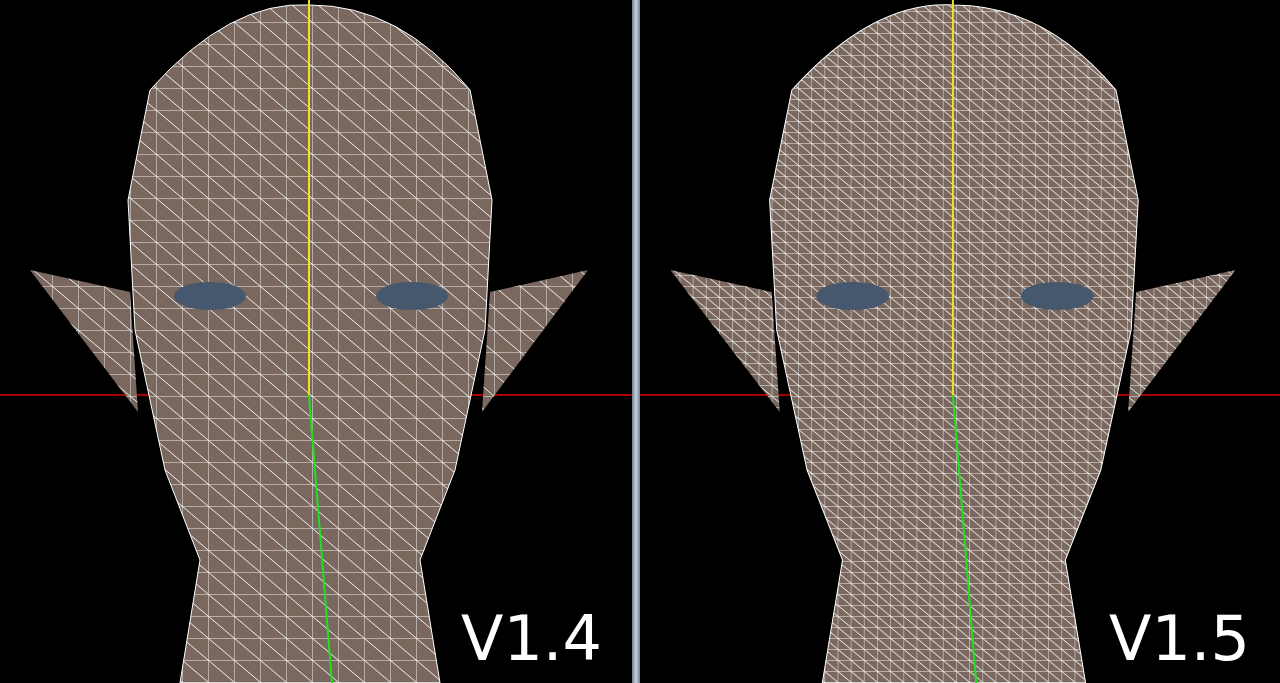 The width and height of the screenshot is (1280, 683). Describe the element at coordinates (531, 638) in the screenshot. I see `version-label: V1.4` at that location.